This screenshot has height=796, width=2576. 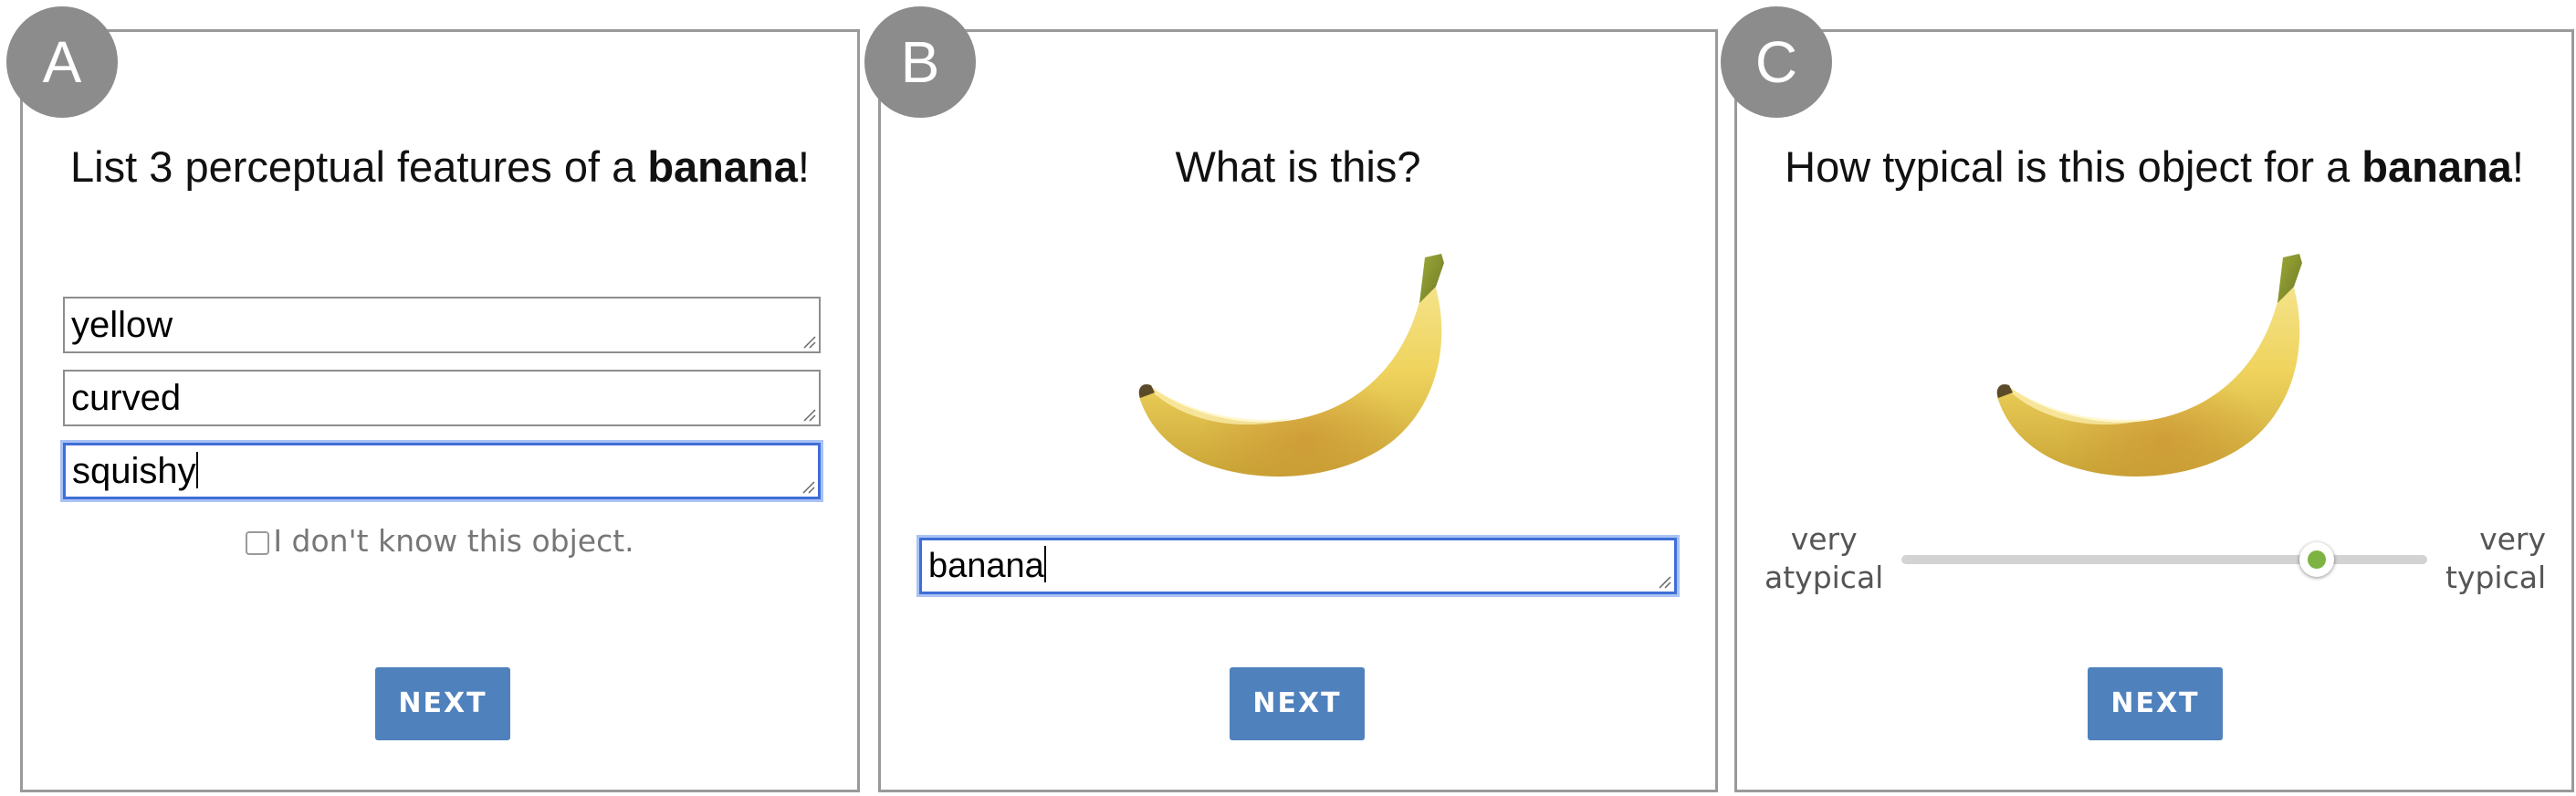 I want to click on unknown-object-row: I don't know this object., so click(x=440, y=541).